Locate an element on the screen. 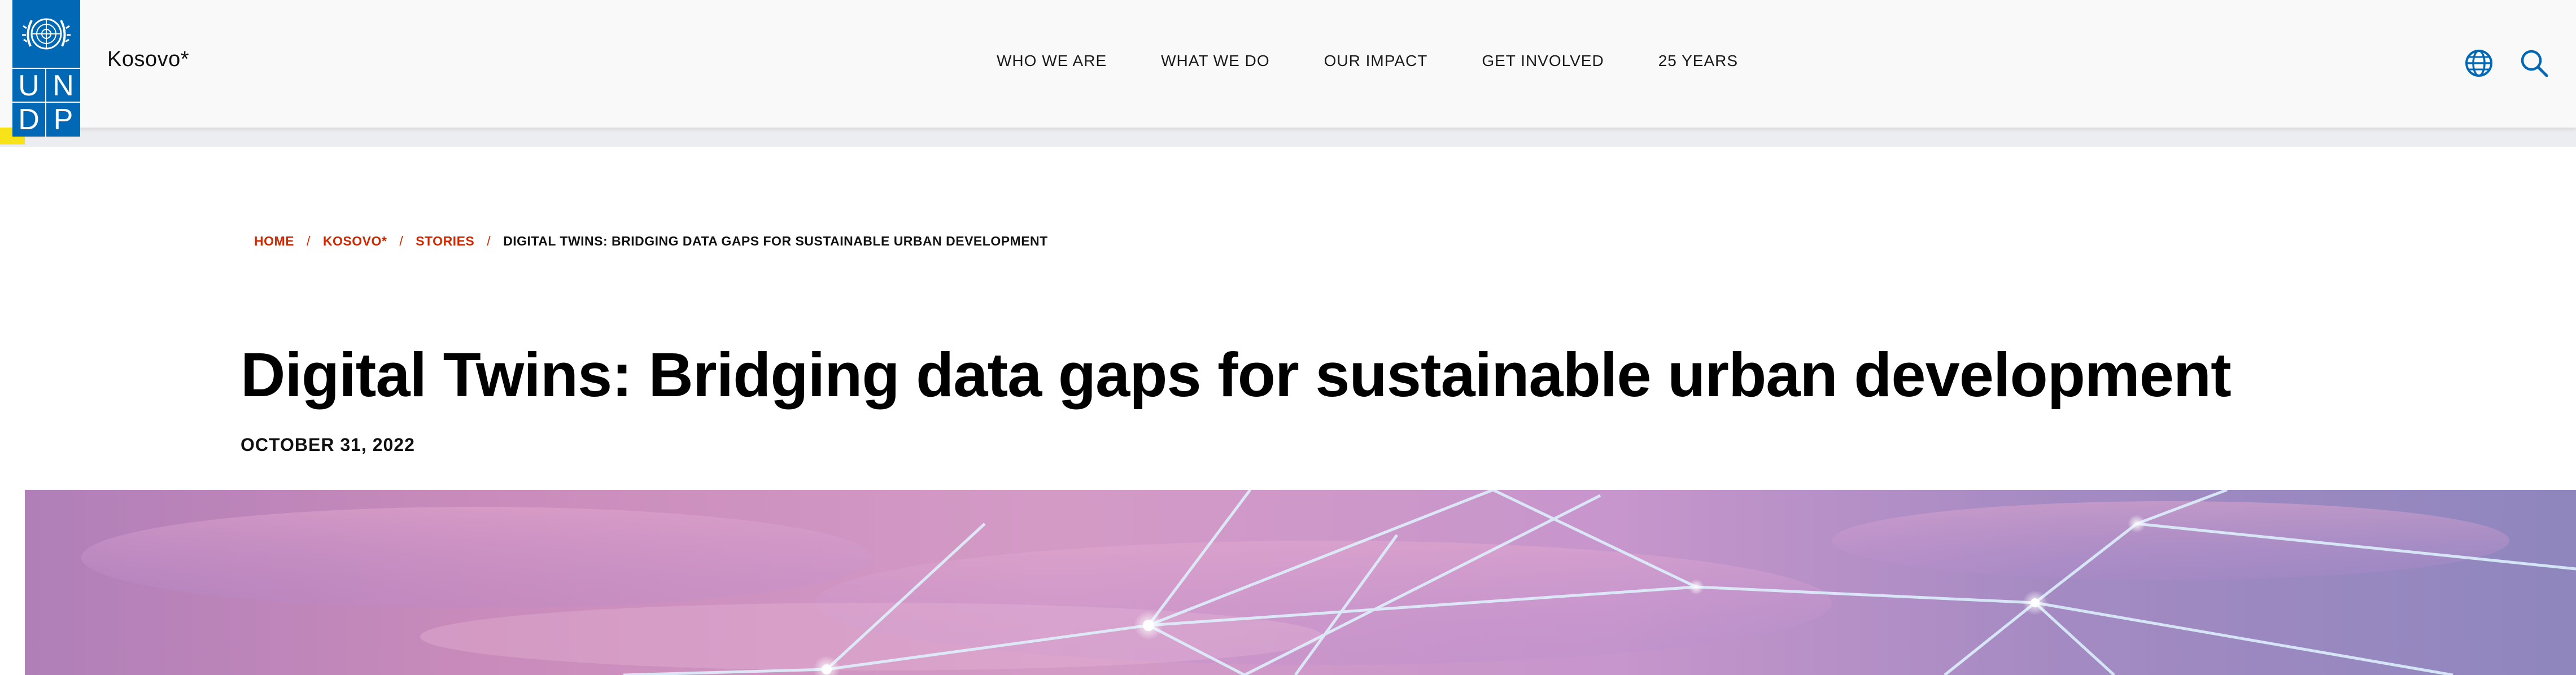 The height and width of the screenshot is (675, 2576). logo-row-dp: D P is located at coordinates (46, 119).